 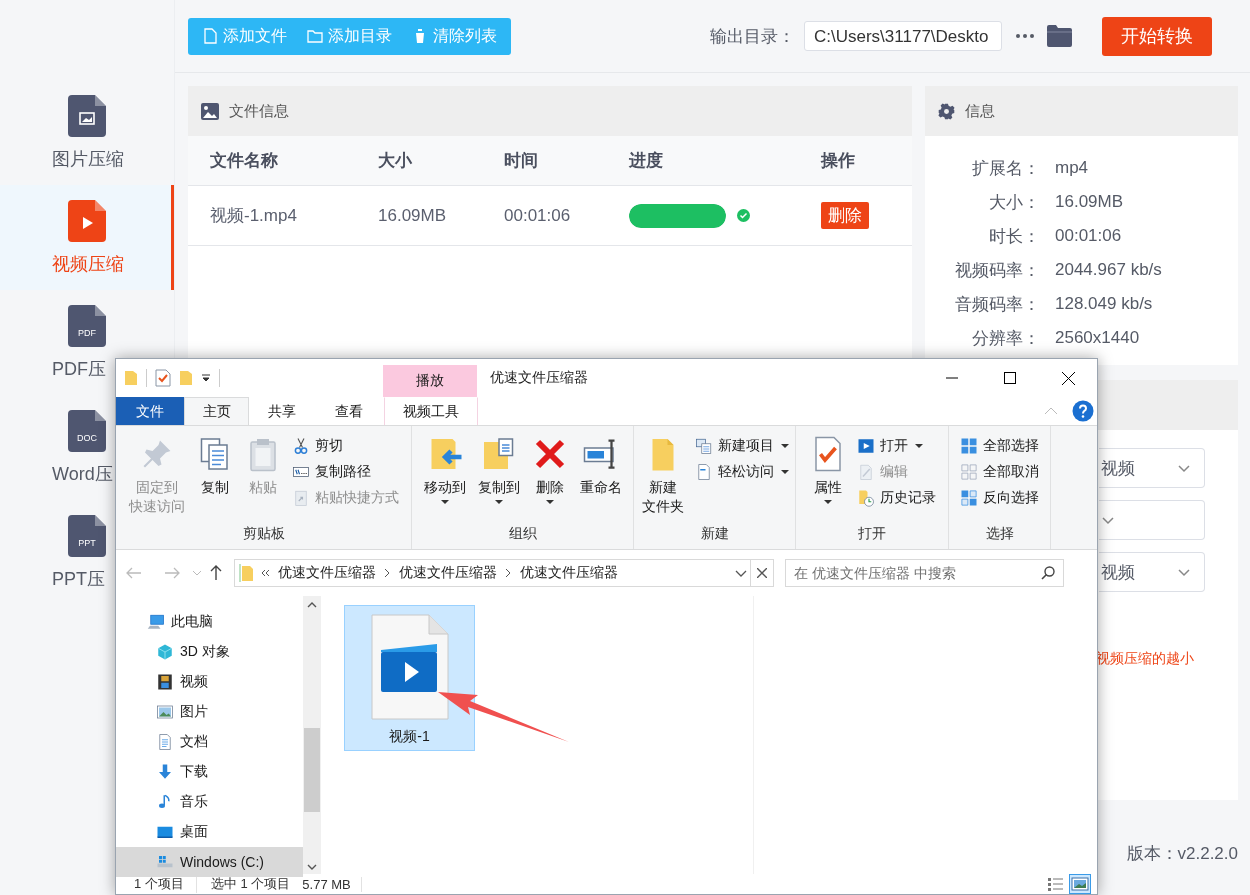 I want to click on ribbon-button: 全部选择, so click(x=999, y=445).